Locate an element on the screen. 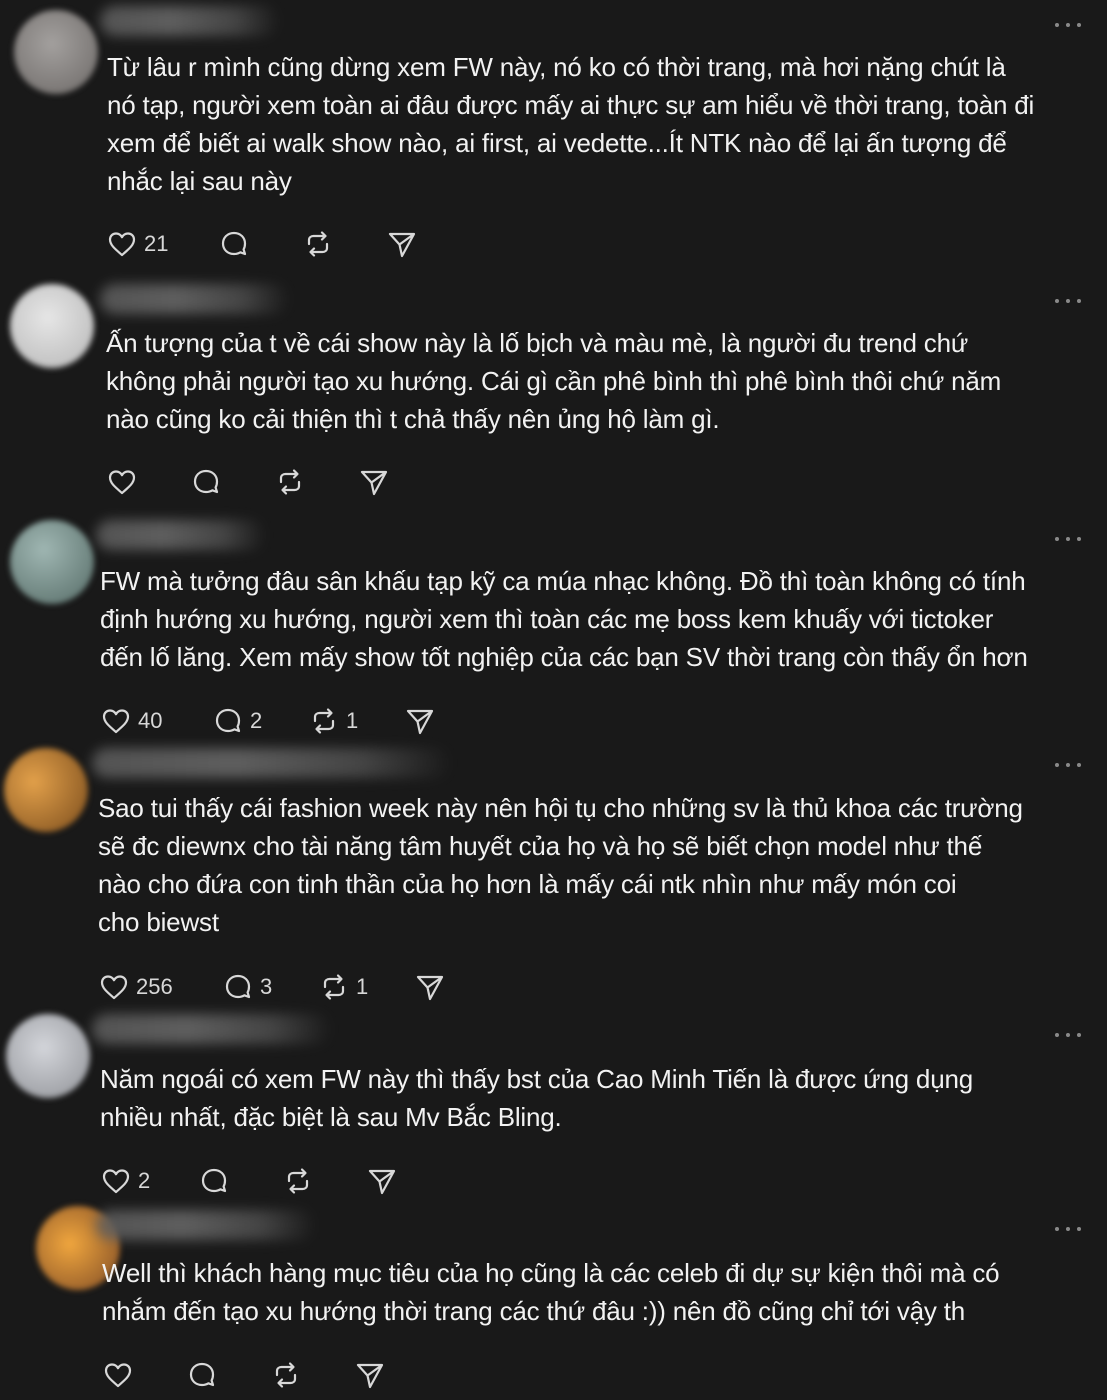 This screenshot has width=1107, height=1400. comment-actions: 256 3 1 is located at coordinates (272, 987).